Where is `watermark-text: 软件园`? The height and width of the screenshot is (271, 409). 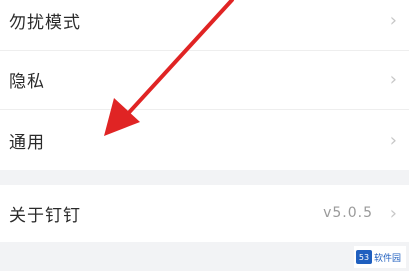
watermark-text: 软件园 is located at coordinates (388, 258).